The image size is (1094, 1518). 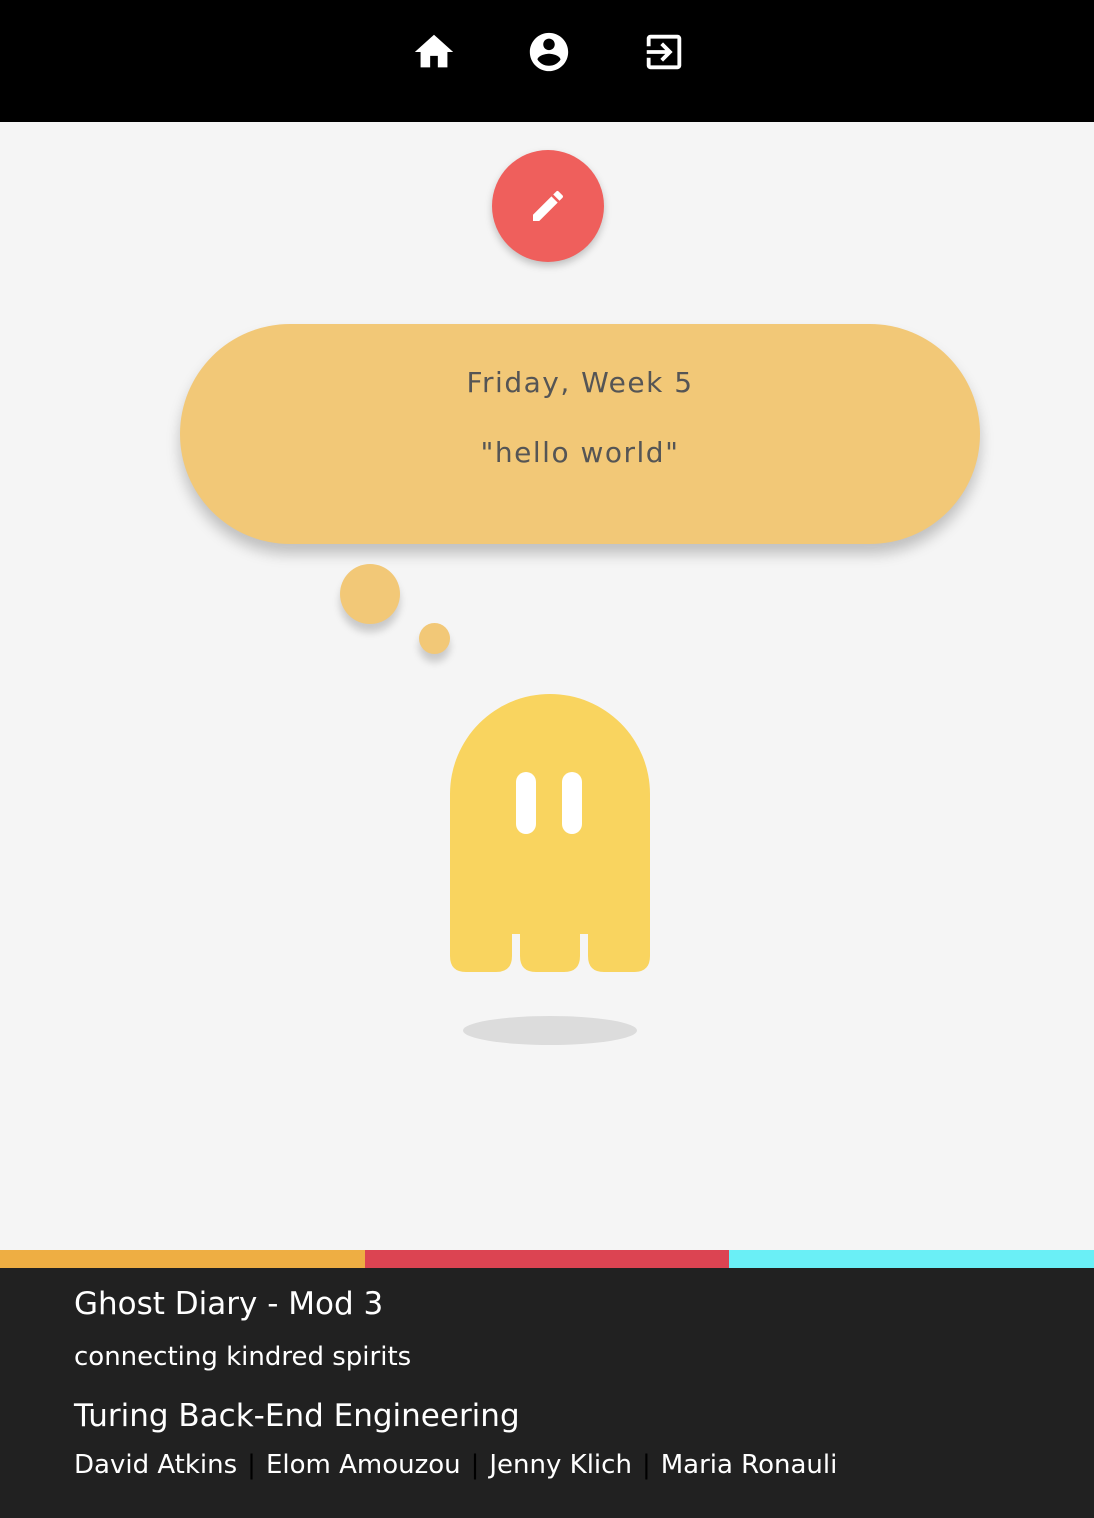 I want to click on ghost-right-eye, so click(x=572, y=803).